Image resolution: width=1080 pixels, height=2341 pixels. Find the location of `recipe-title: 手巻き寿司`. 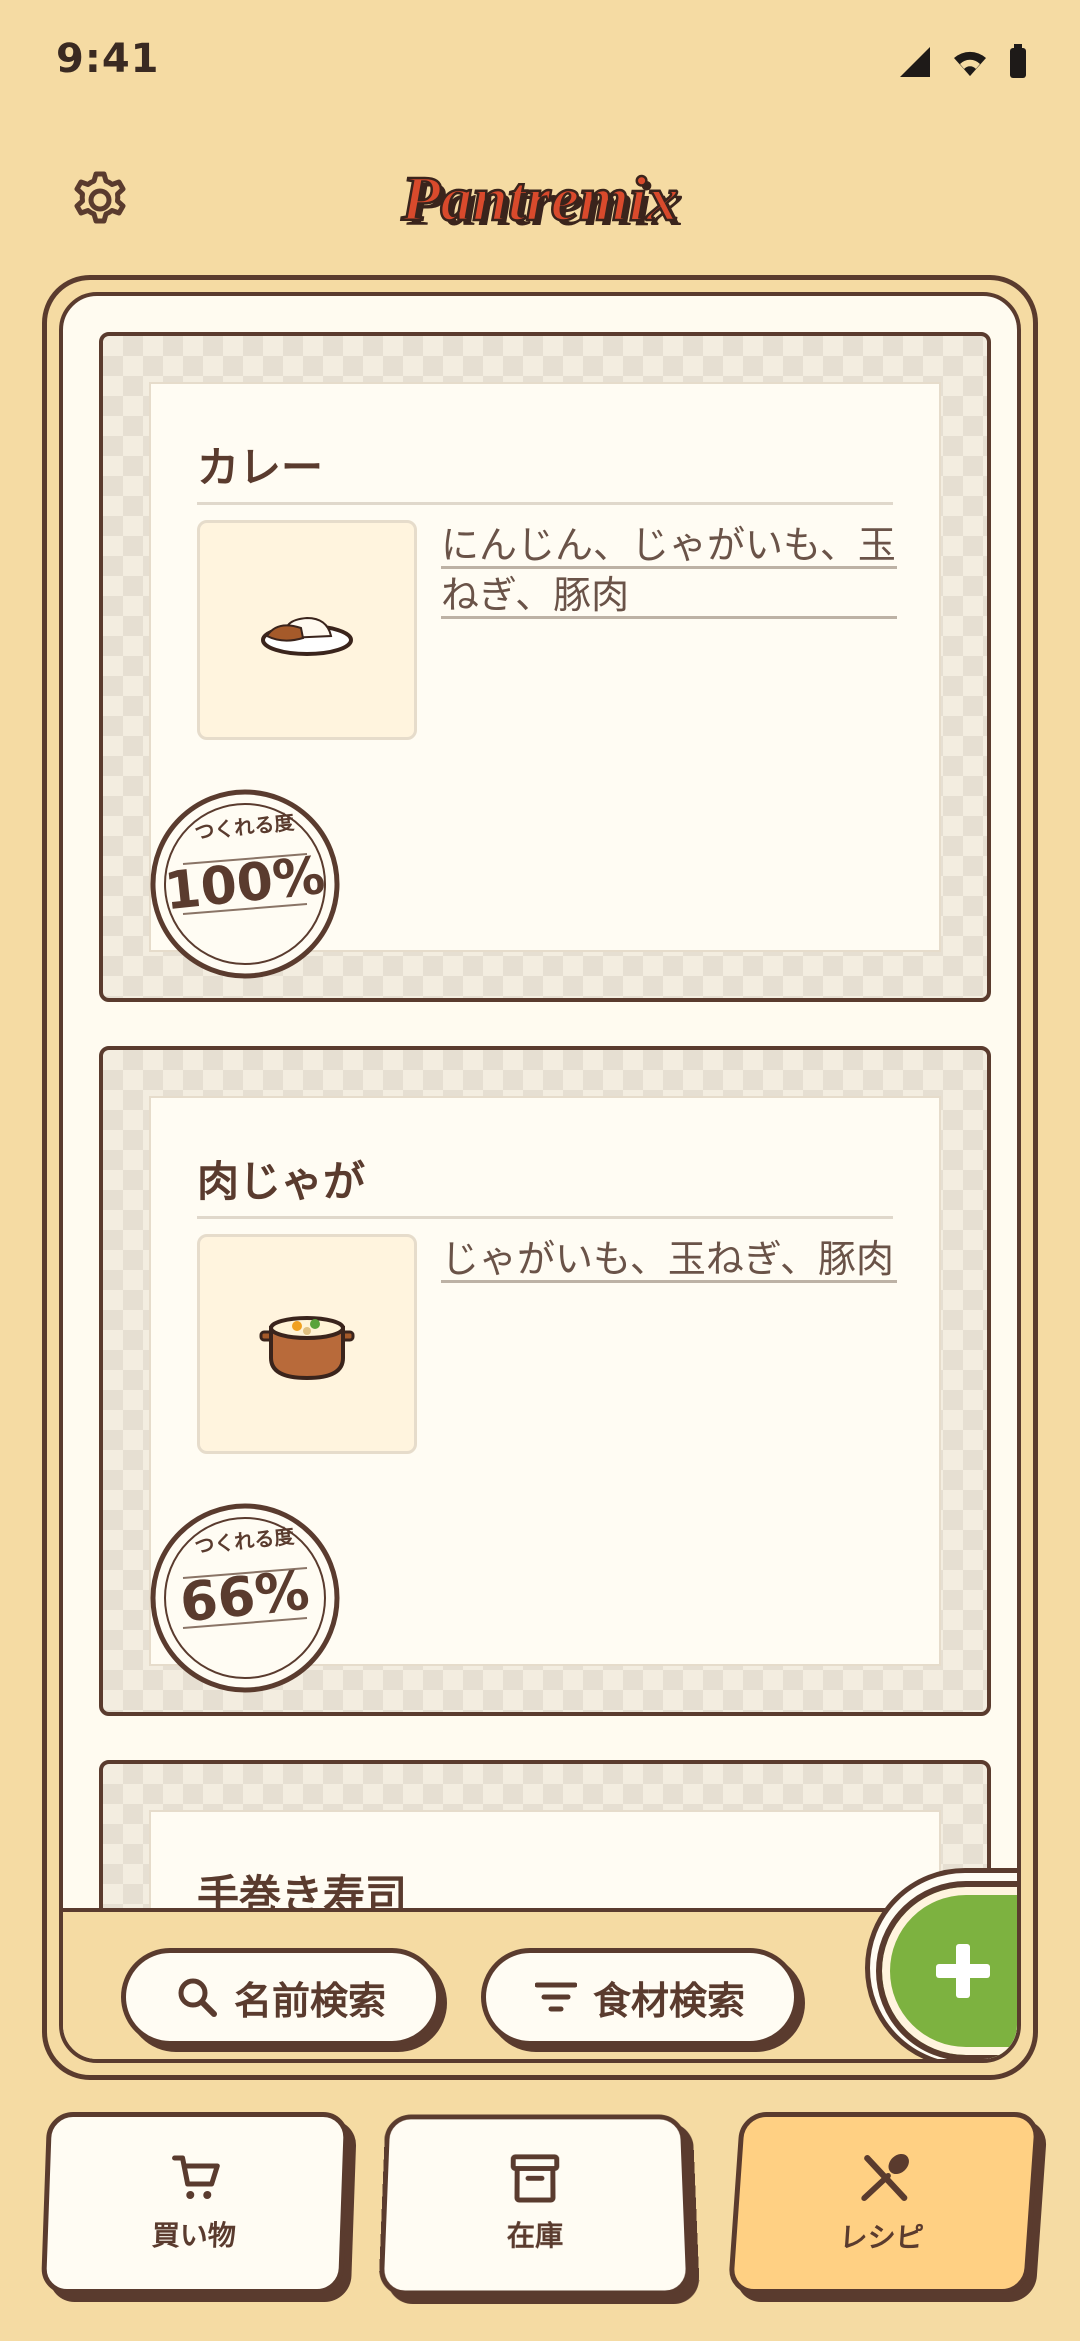

recipe-title: 手巻き寿司 is located at coordinates (302, 1889).